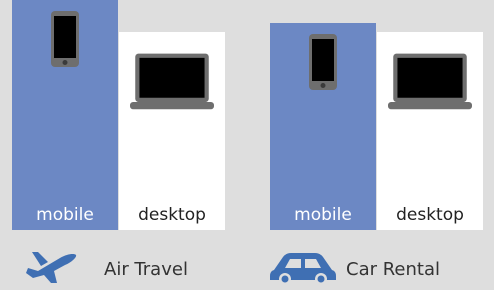 Image resolution: width=494 pixels, height=290 pixels. What do you see at coordinates (303, 271) in the screenshot?
I see `car-icon` at bounding box center [303, 271].